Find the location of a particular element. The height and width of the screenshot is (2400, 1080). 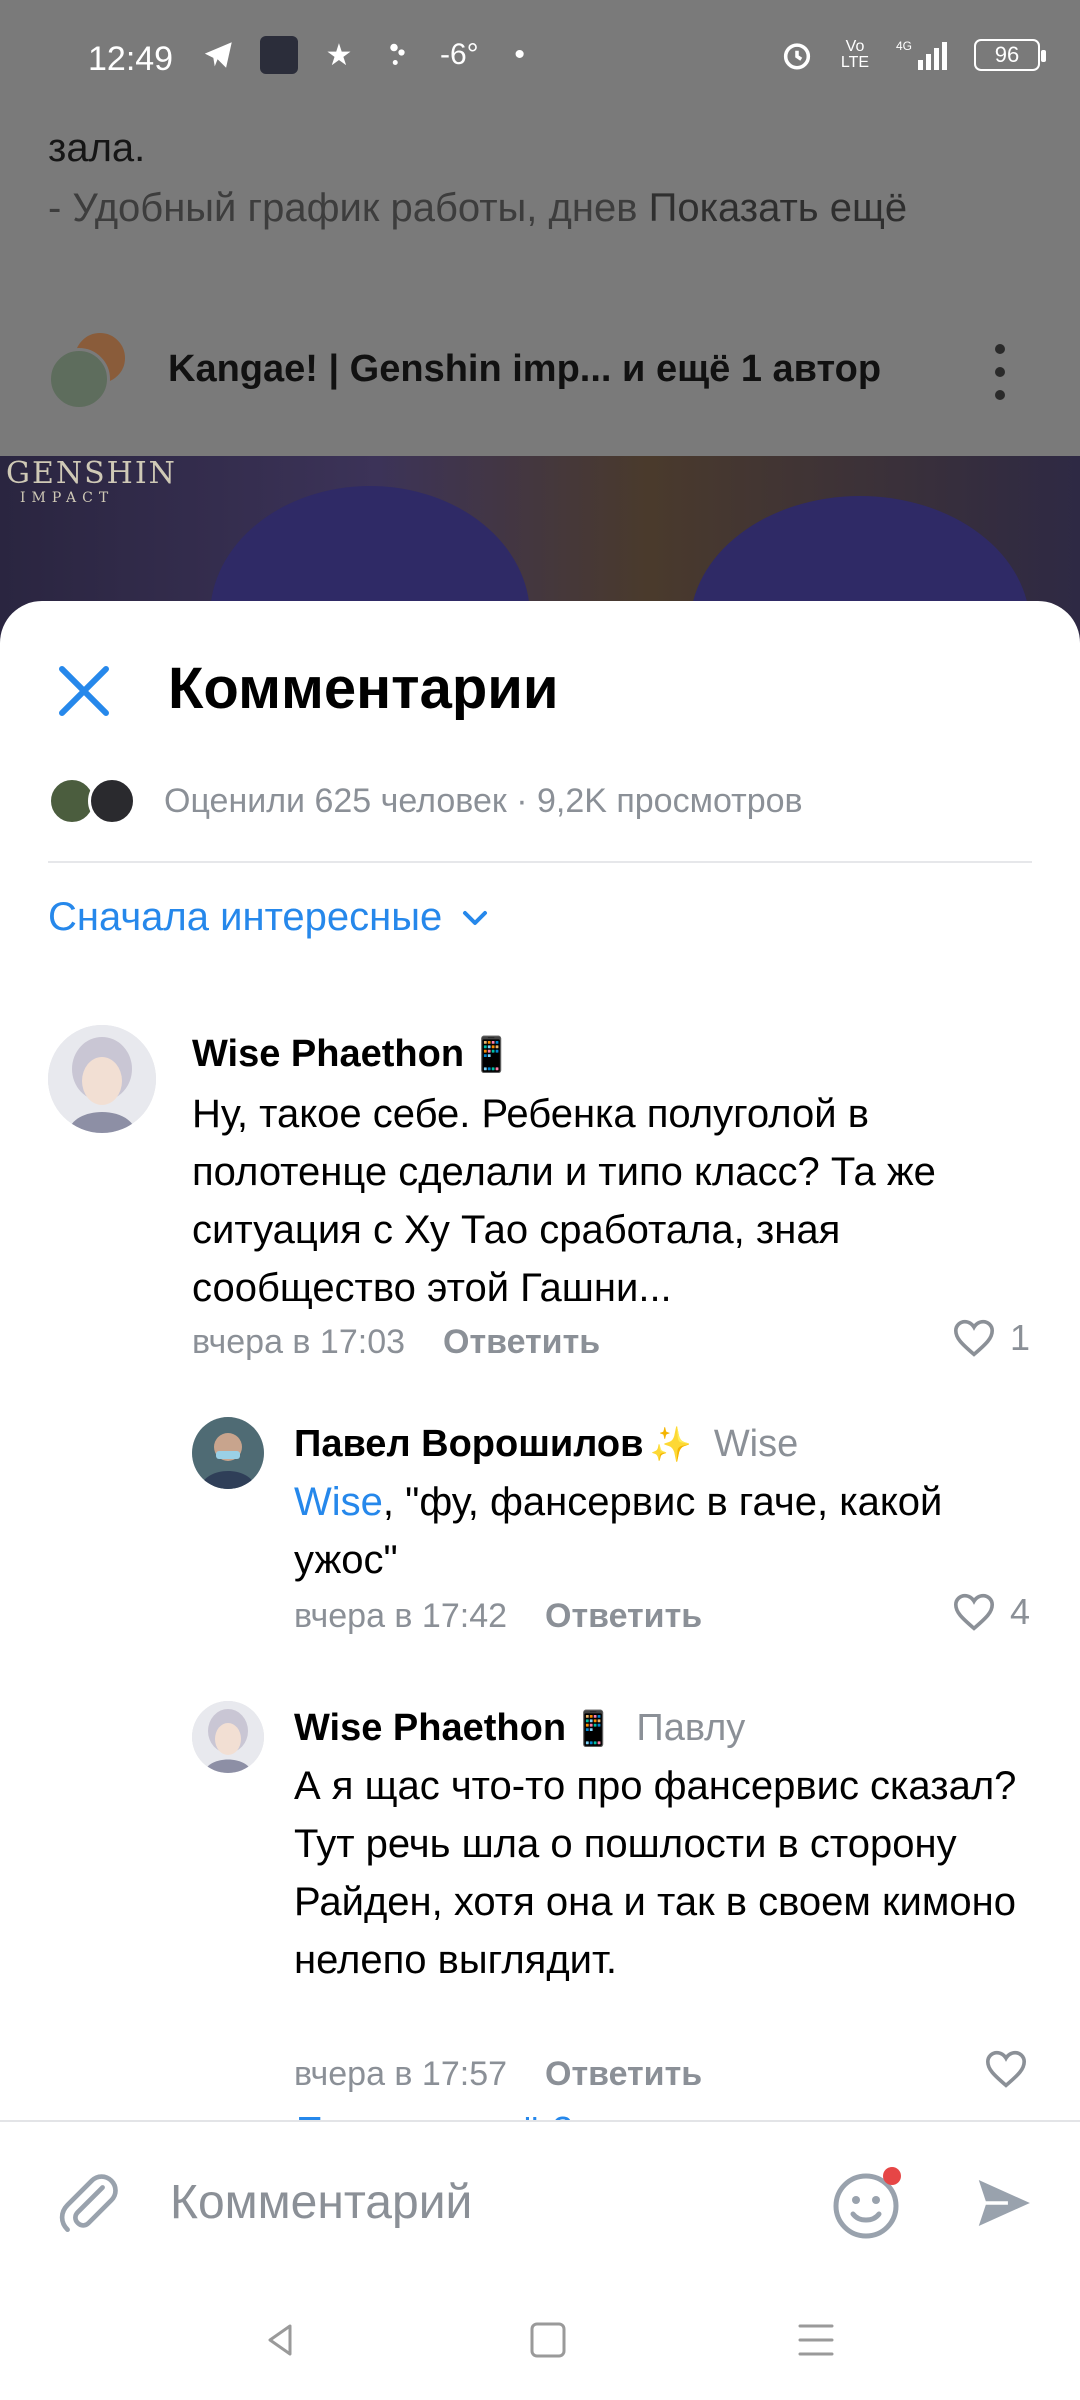

system-nav-bar is located at coordinates (540, 2340).